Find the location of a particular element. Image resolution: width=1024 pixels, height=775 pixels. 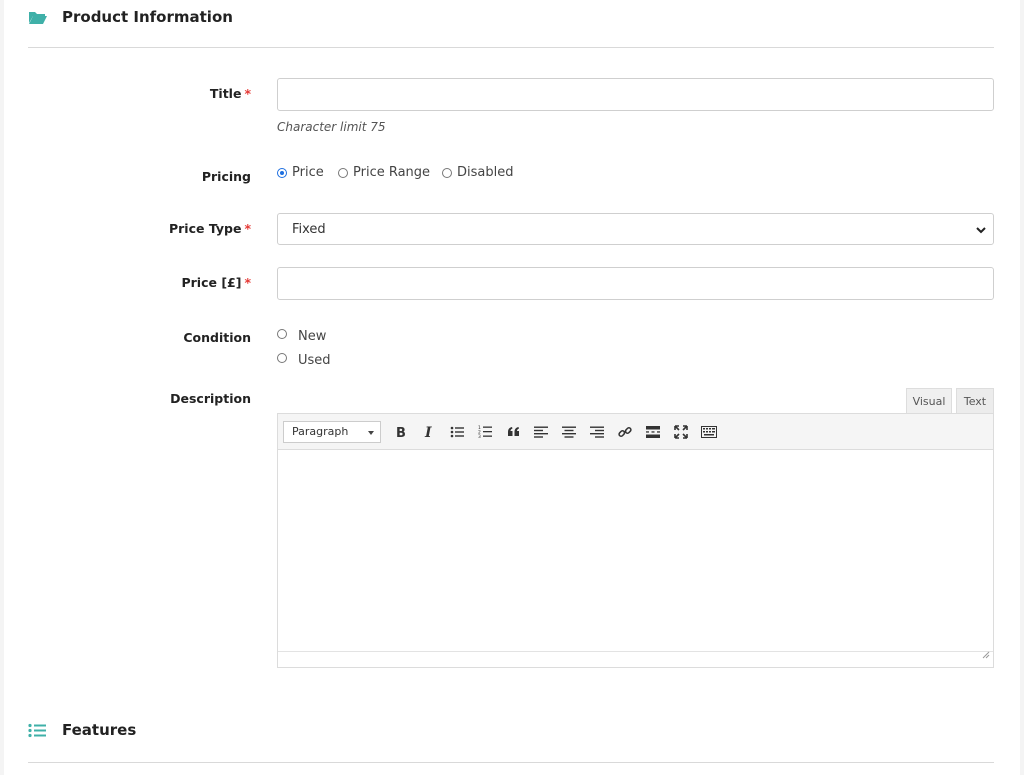

align-right-icon is located at coordinates (597, 432).